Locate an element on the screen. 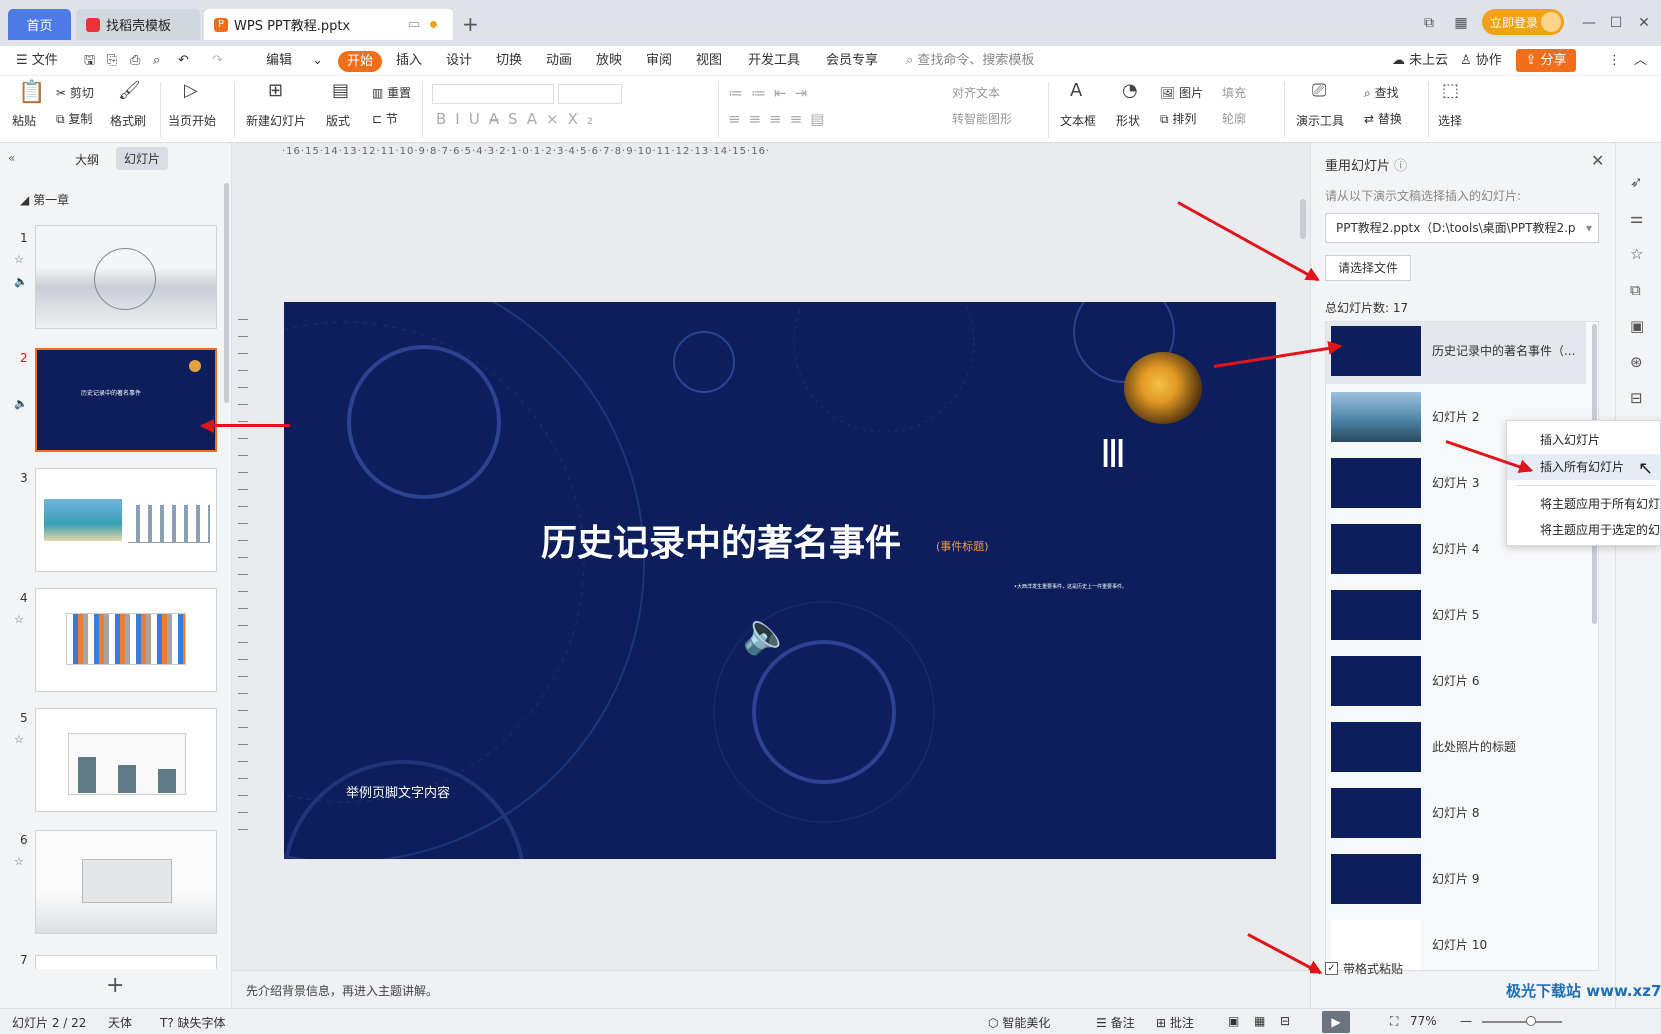 This screenshot has width=1661, height=1034. zoom-level: 77% is located at coordinates (1423, 1021).